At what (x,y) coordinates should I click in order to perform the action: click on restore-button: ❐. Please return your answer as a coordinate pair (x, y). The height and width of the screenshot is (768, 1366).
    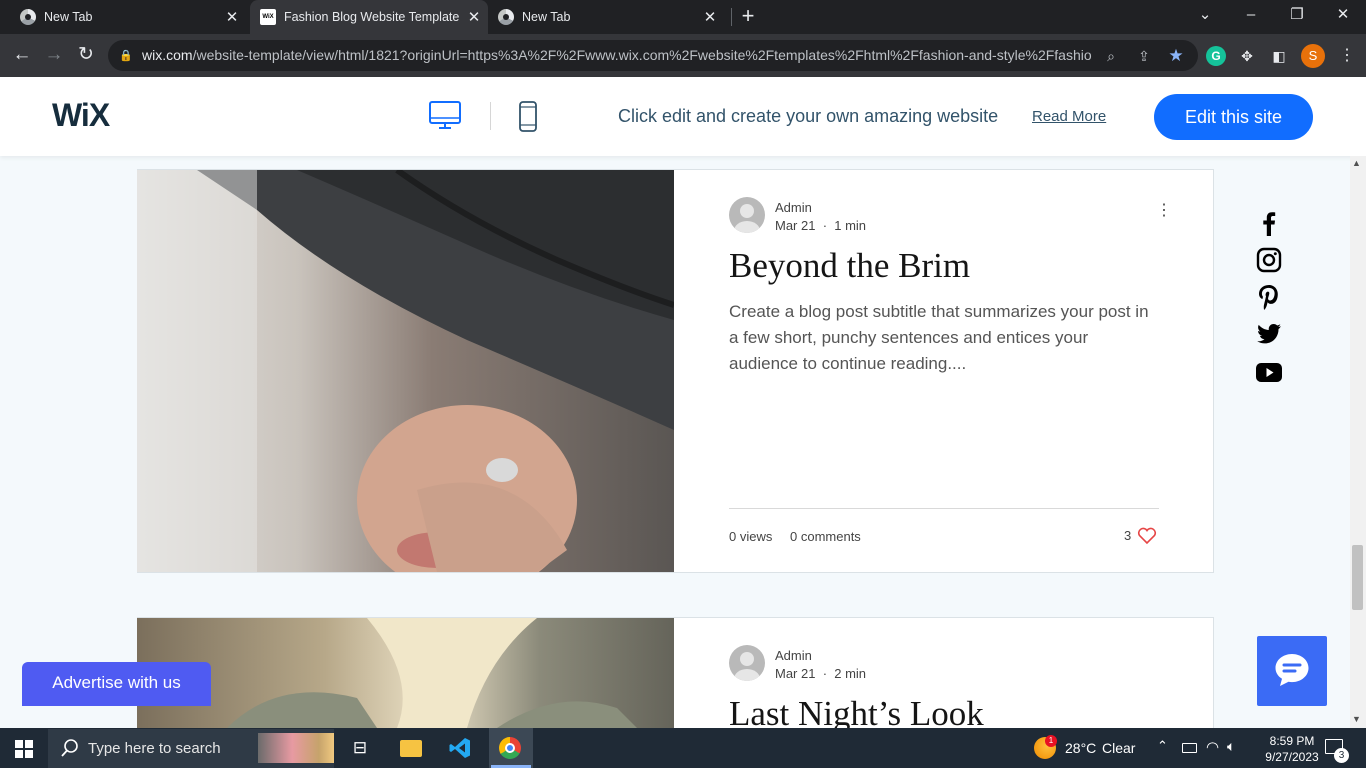
    Looking at the image, I should click on (1297, 16).